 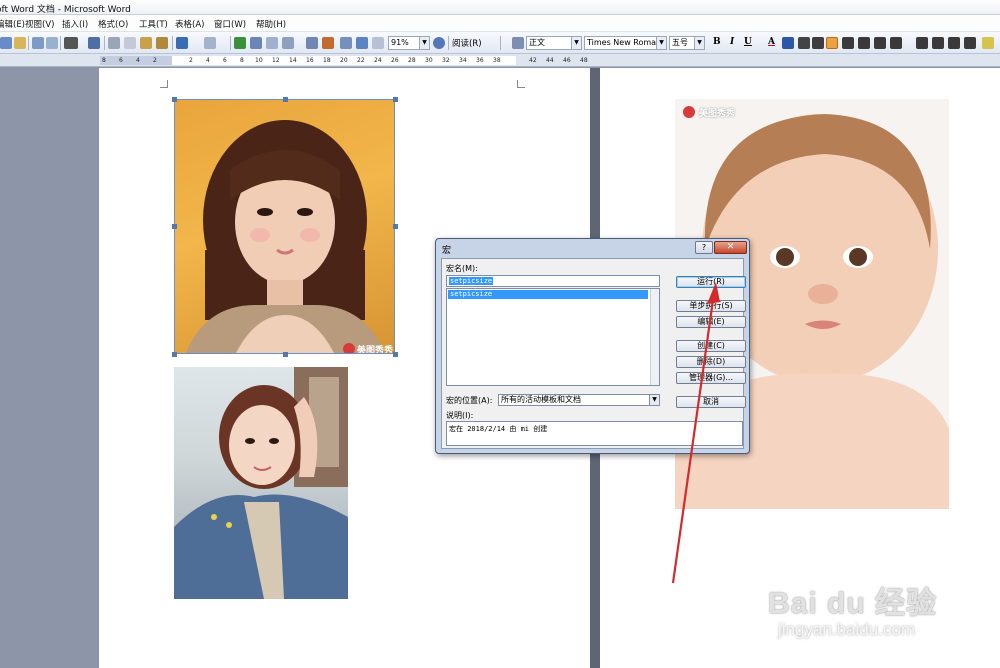 What do you see at coordinates (693, 441) in the screenshot?
I see `arrow-shaft` at bounding box center [693, 441].